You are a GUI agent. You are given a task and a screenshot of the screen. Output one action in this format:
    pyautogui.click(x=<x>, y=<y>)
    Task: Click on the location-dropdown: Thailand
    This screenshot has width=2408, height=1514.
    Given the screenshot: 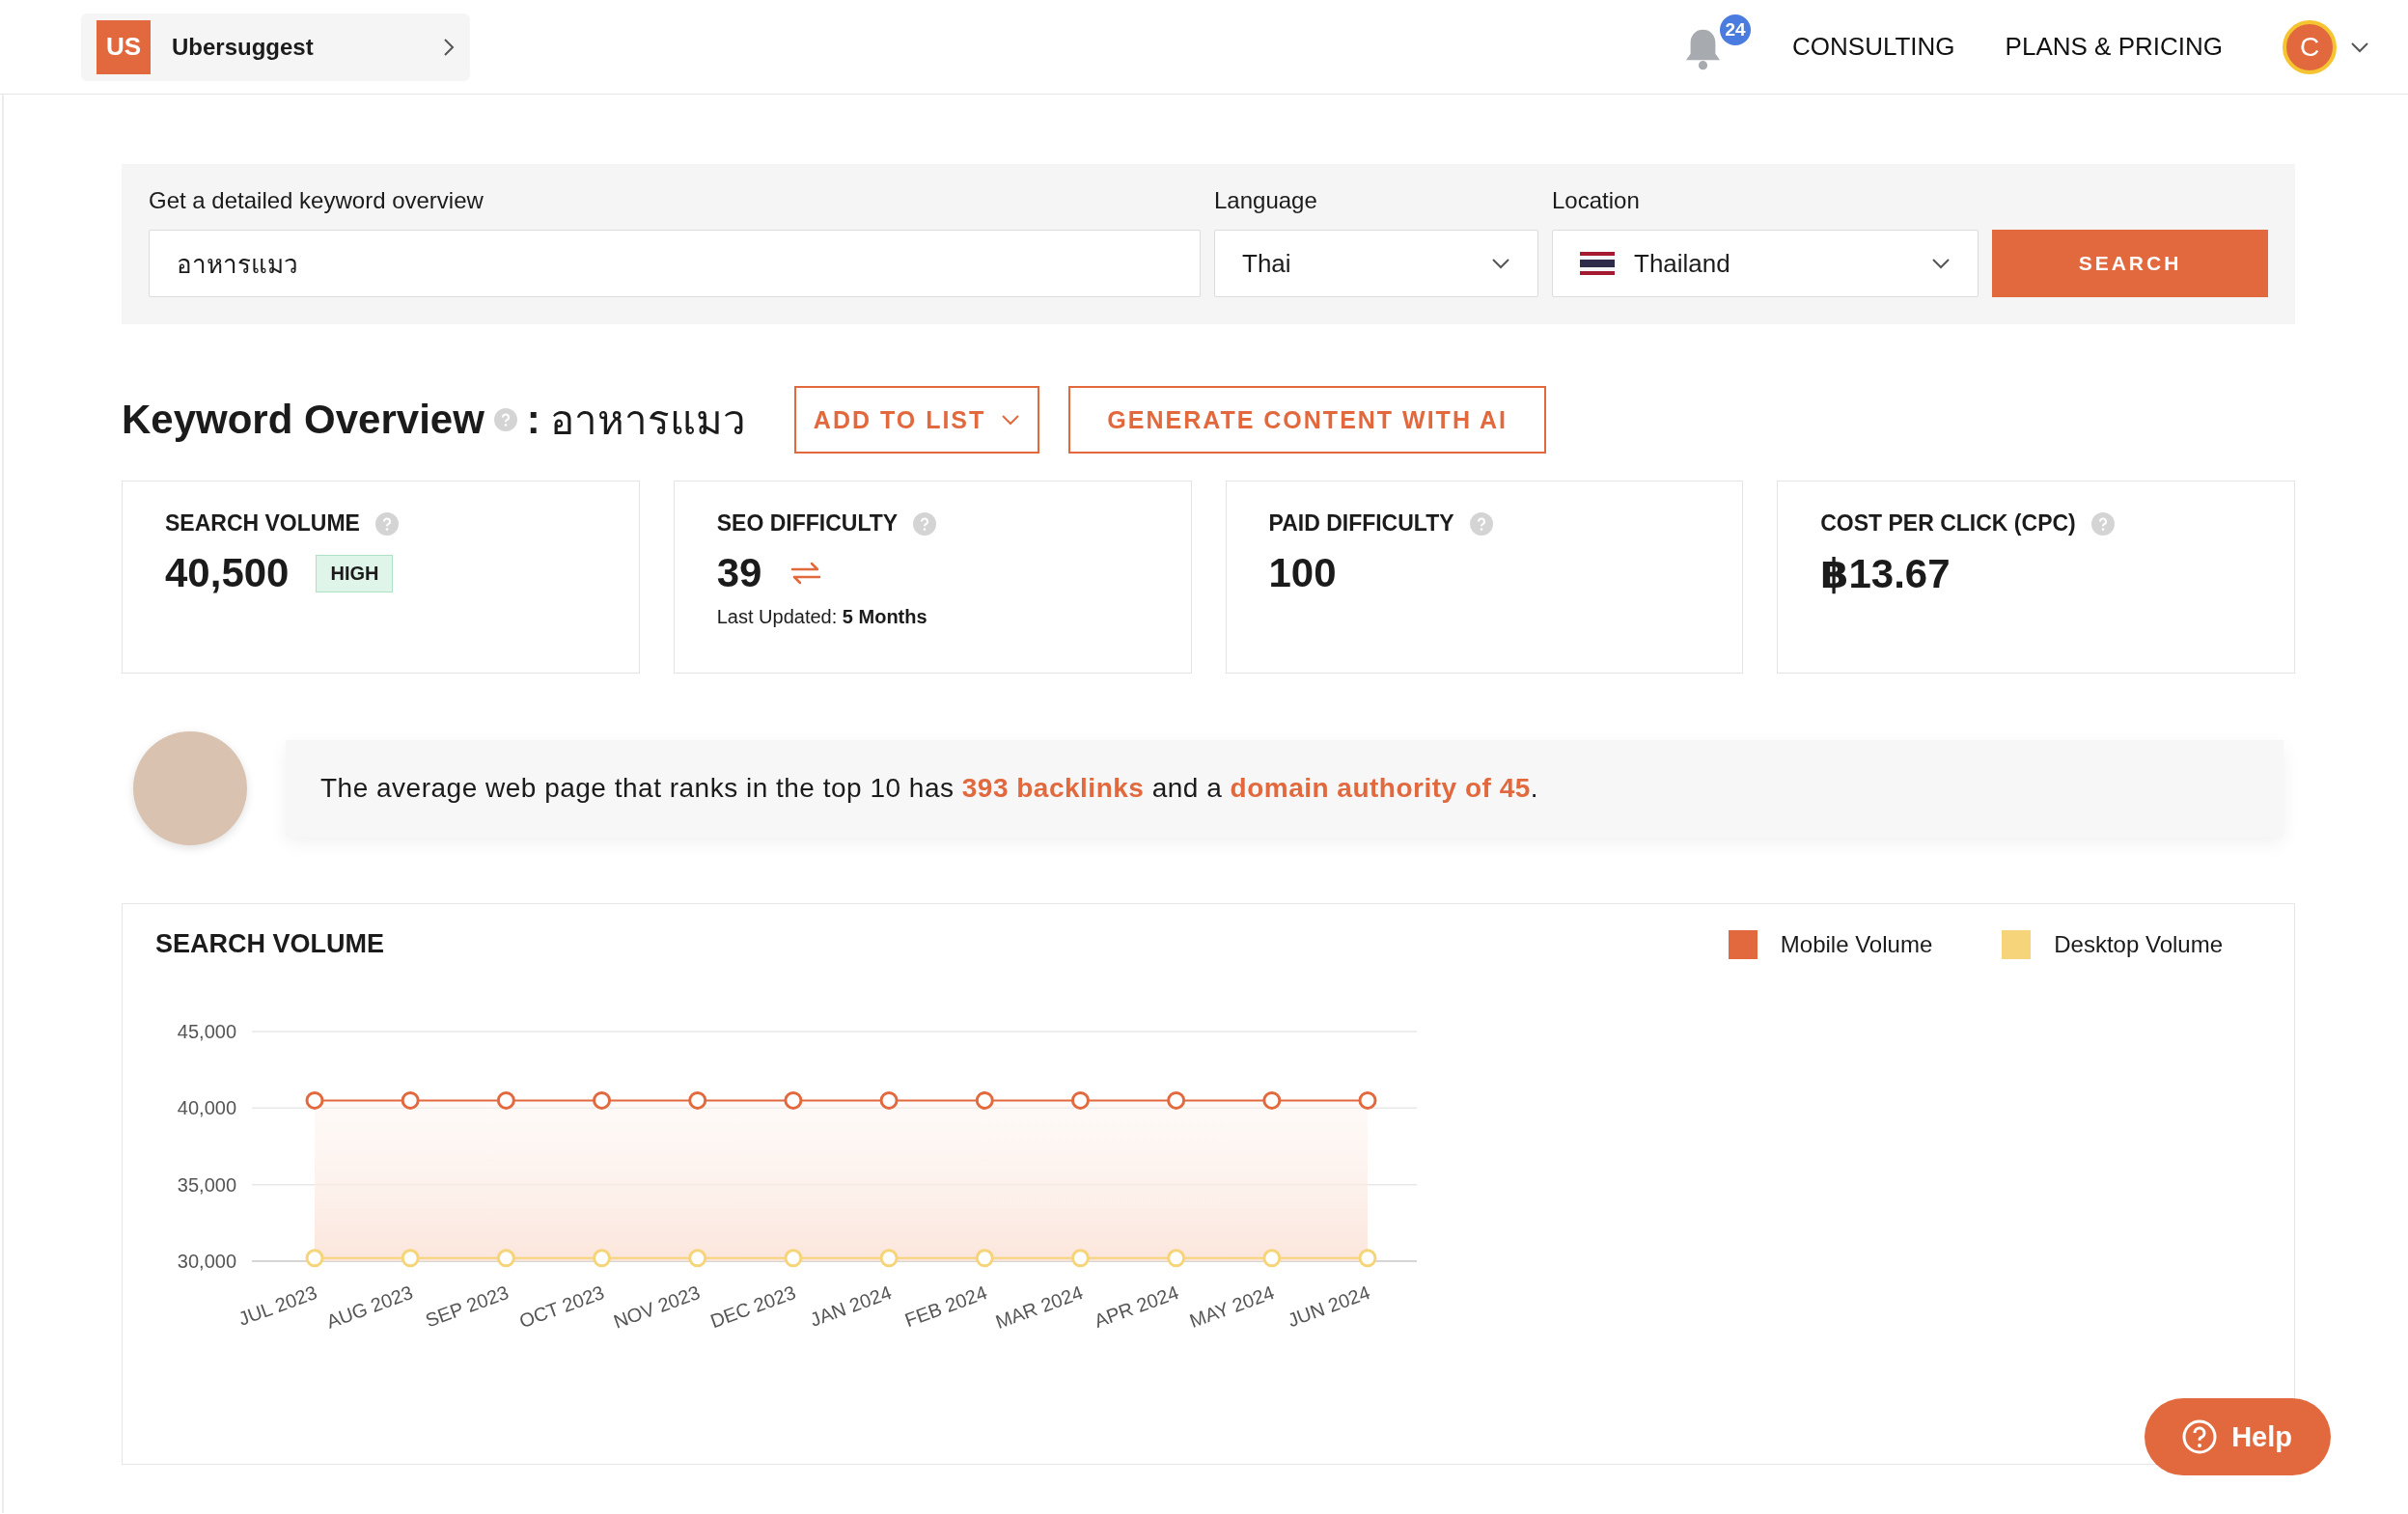 What is the action you would take?
    pyautogui.click(x=1766, y=263)
    